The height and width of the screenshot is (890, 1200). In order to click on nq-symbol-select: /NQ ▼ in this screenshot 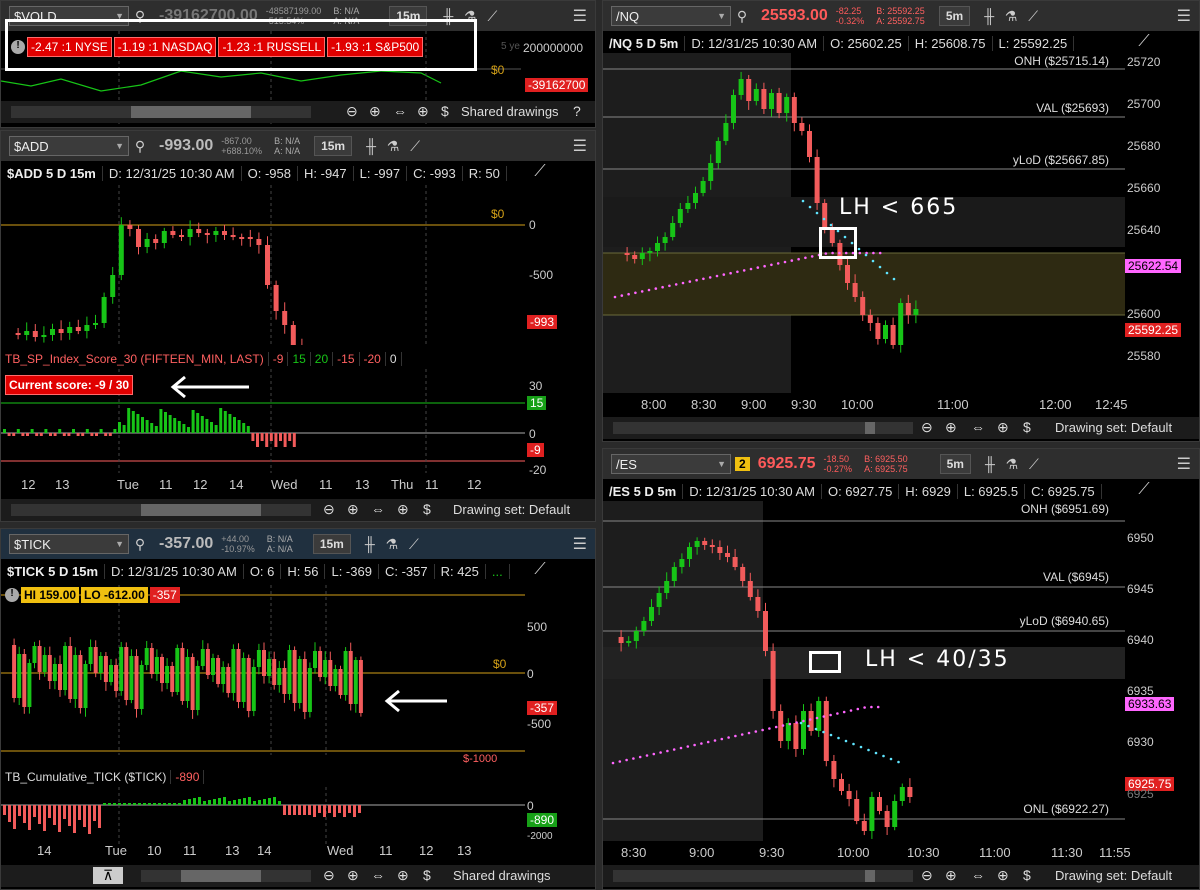, I will do `click(671, 16)`.